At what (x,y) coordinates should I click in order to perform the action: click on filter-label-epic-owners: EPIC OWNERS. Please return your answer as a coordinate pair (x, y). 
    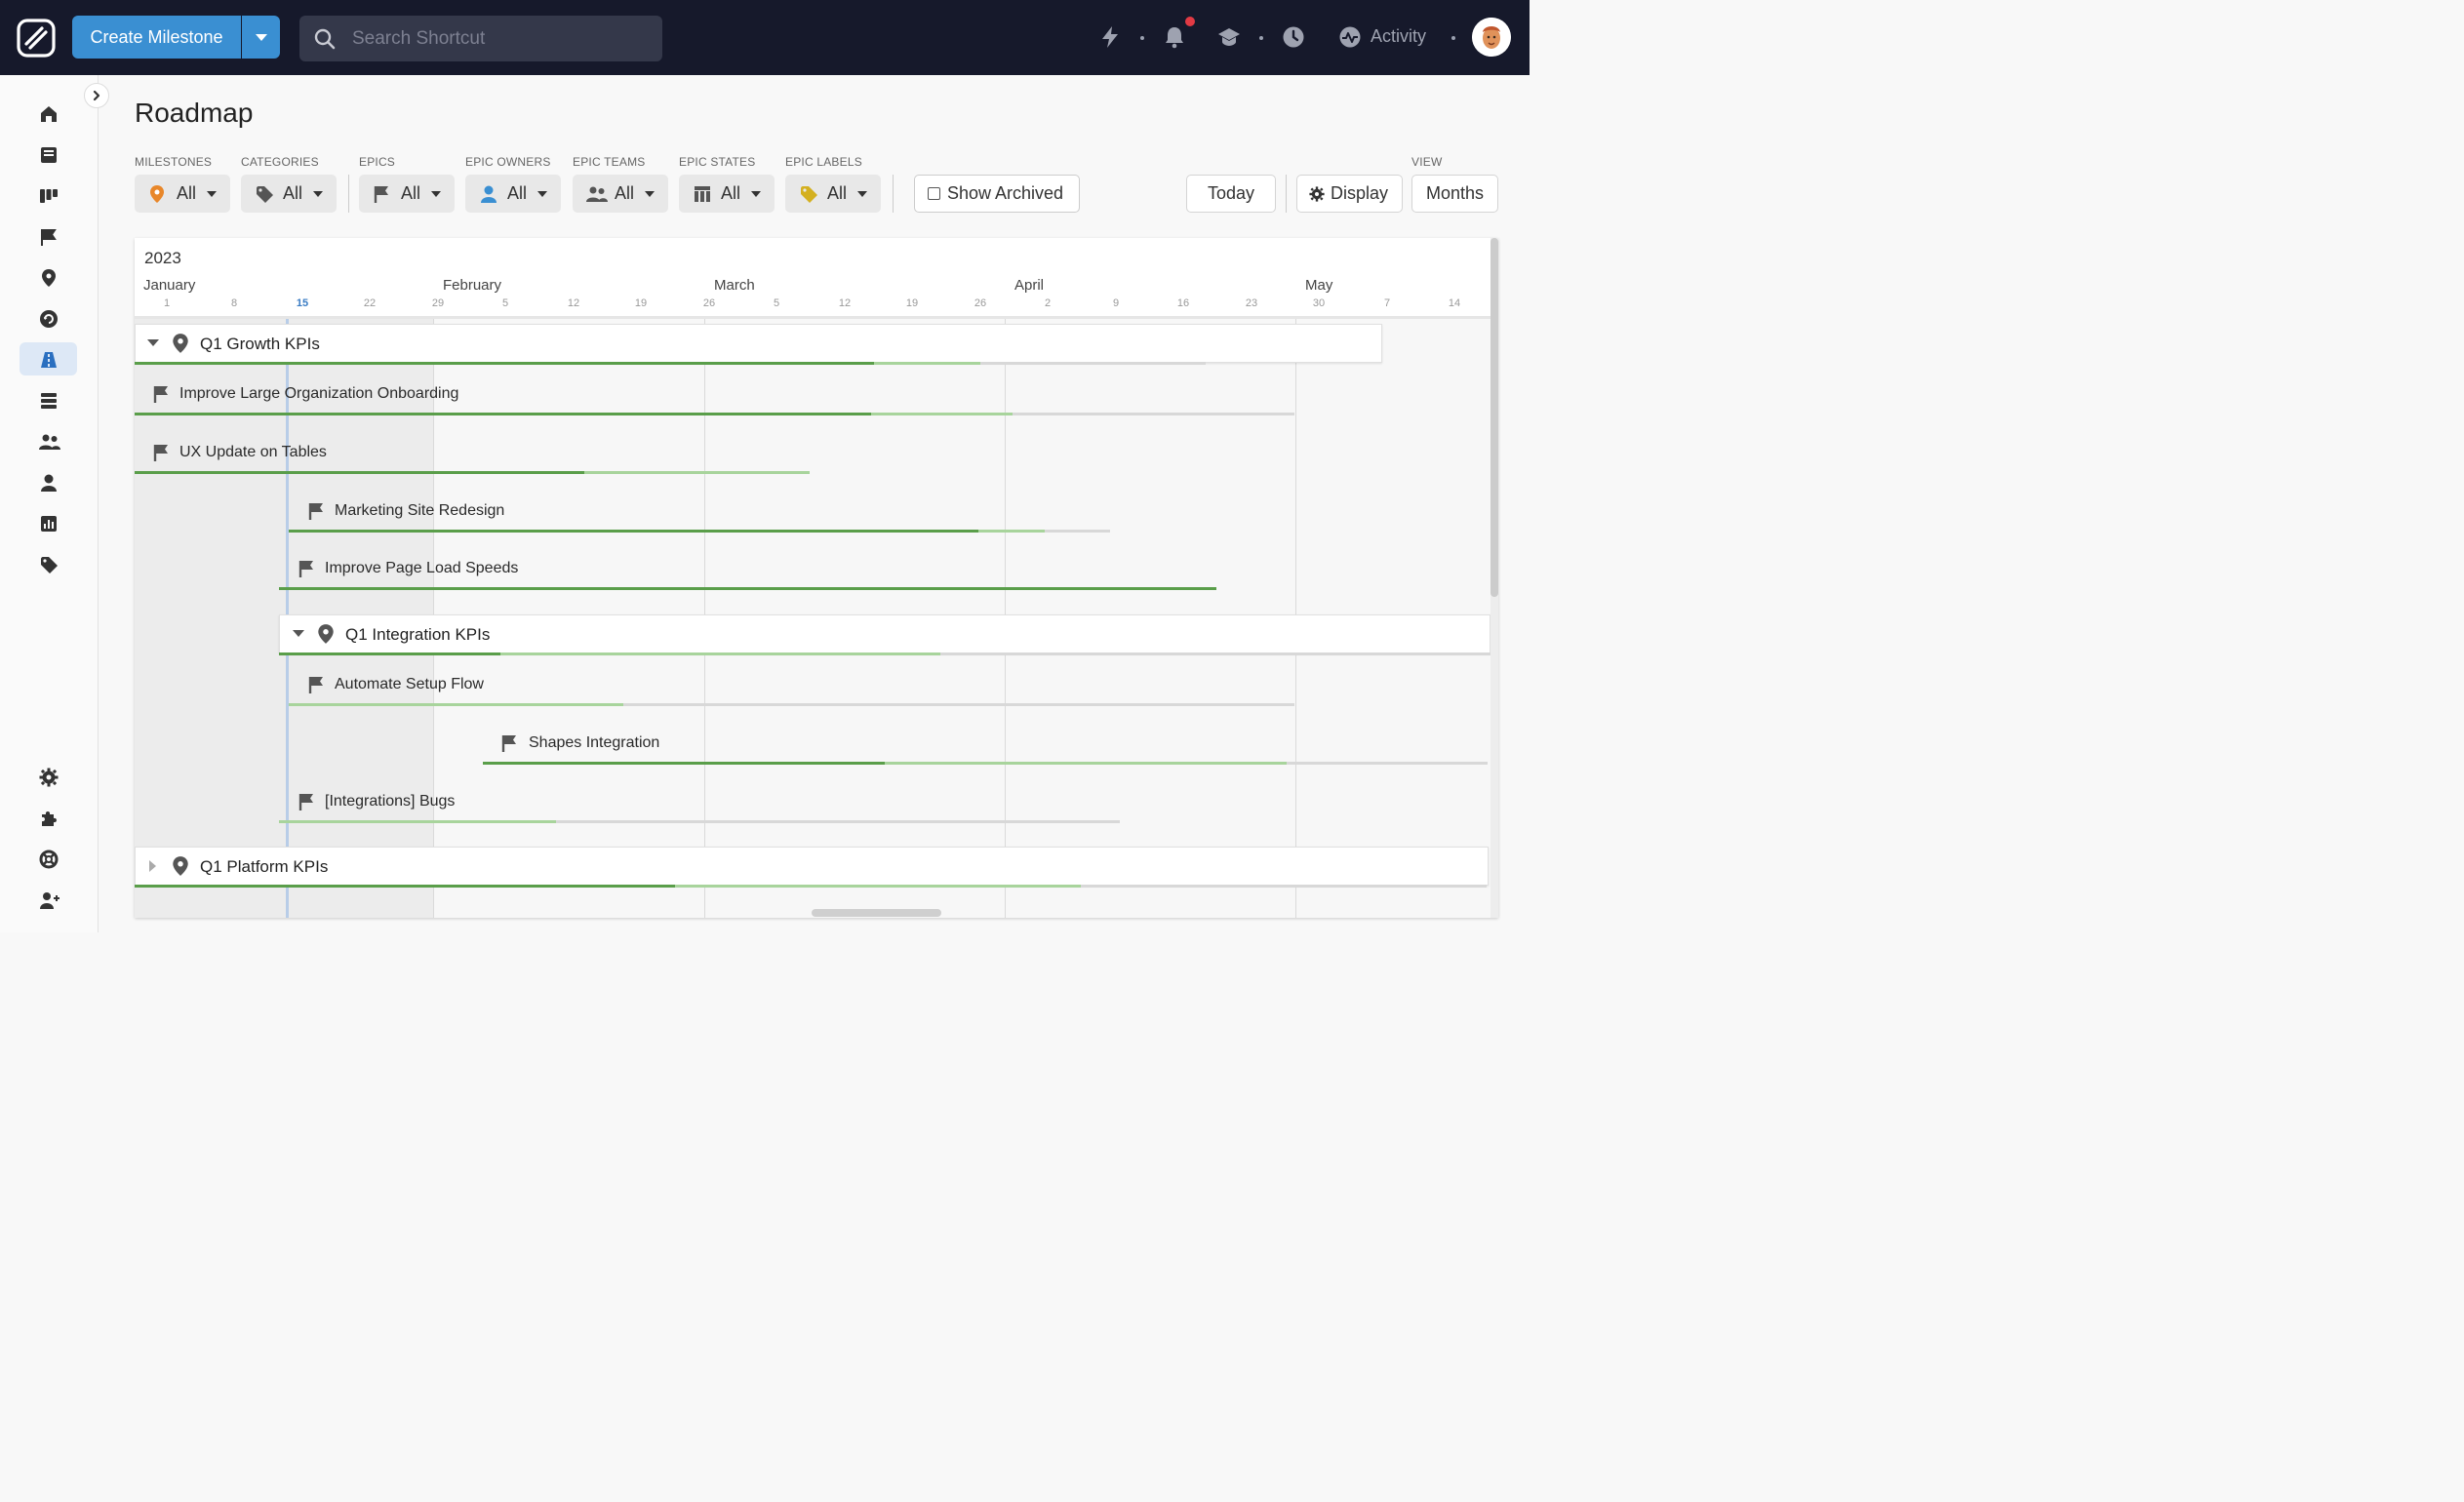
    Looking at the image, I should click on (508, 162).